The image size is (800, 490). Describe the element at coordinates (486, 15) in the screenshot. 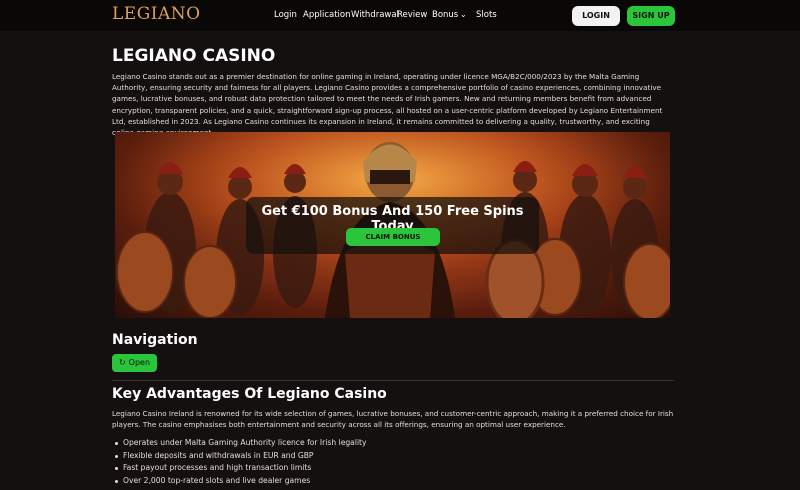

I see `nav-link-slots: Slots` at that location.